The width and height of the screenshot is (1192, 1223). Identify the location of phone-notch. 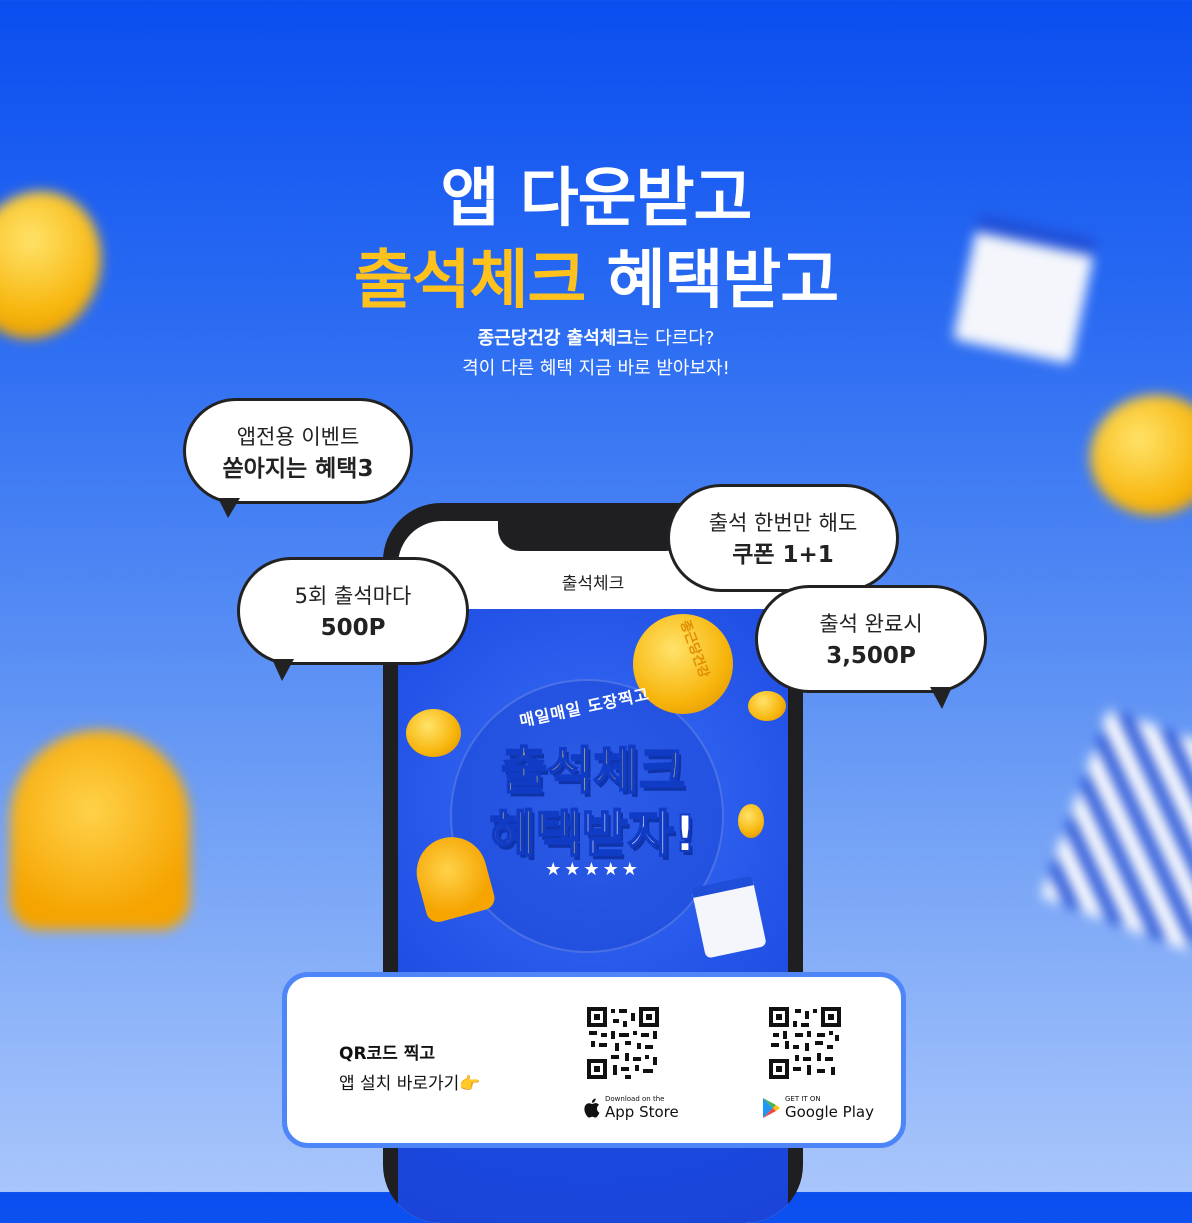
(593, 536).